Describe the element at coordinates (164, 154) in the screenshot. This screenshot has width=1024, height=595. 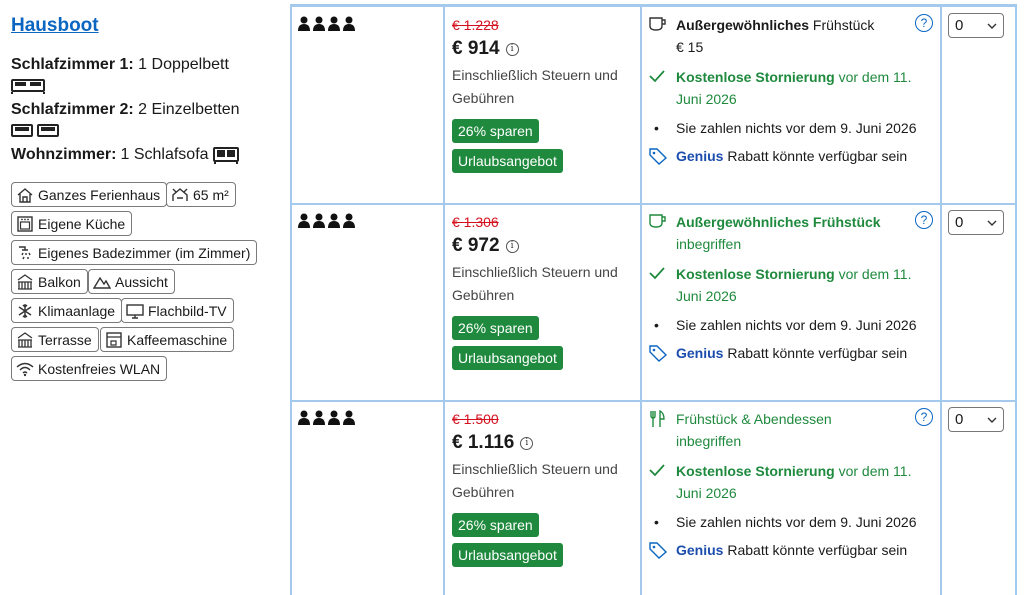
I see `bed-value: 1 Schlafsofa` at that location.